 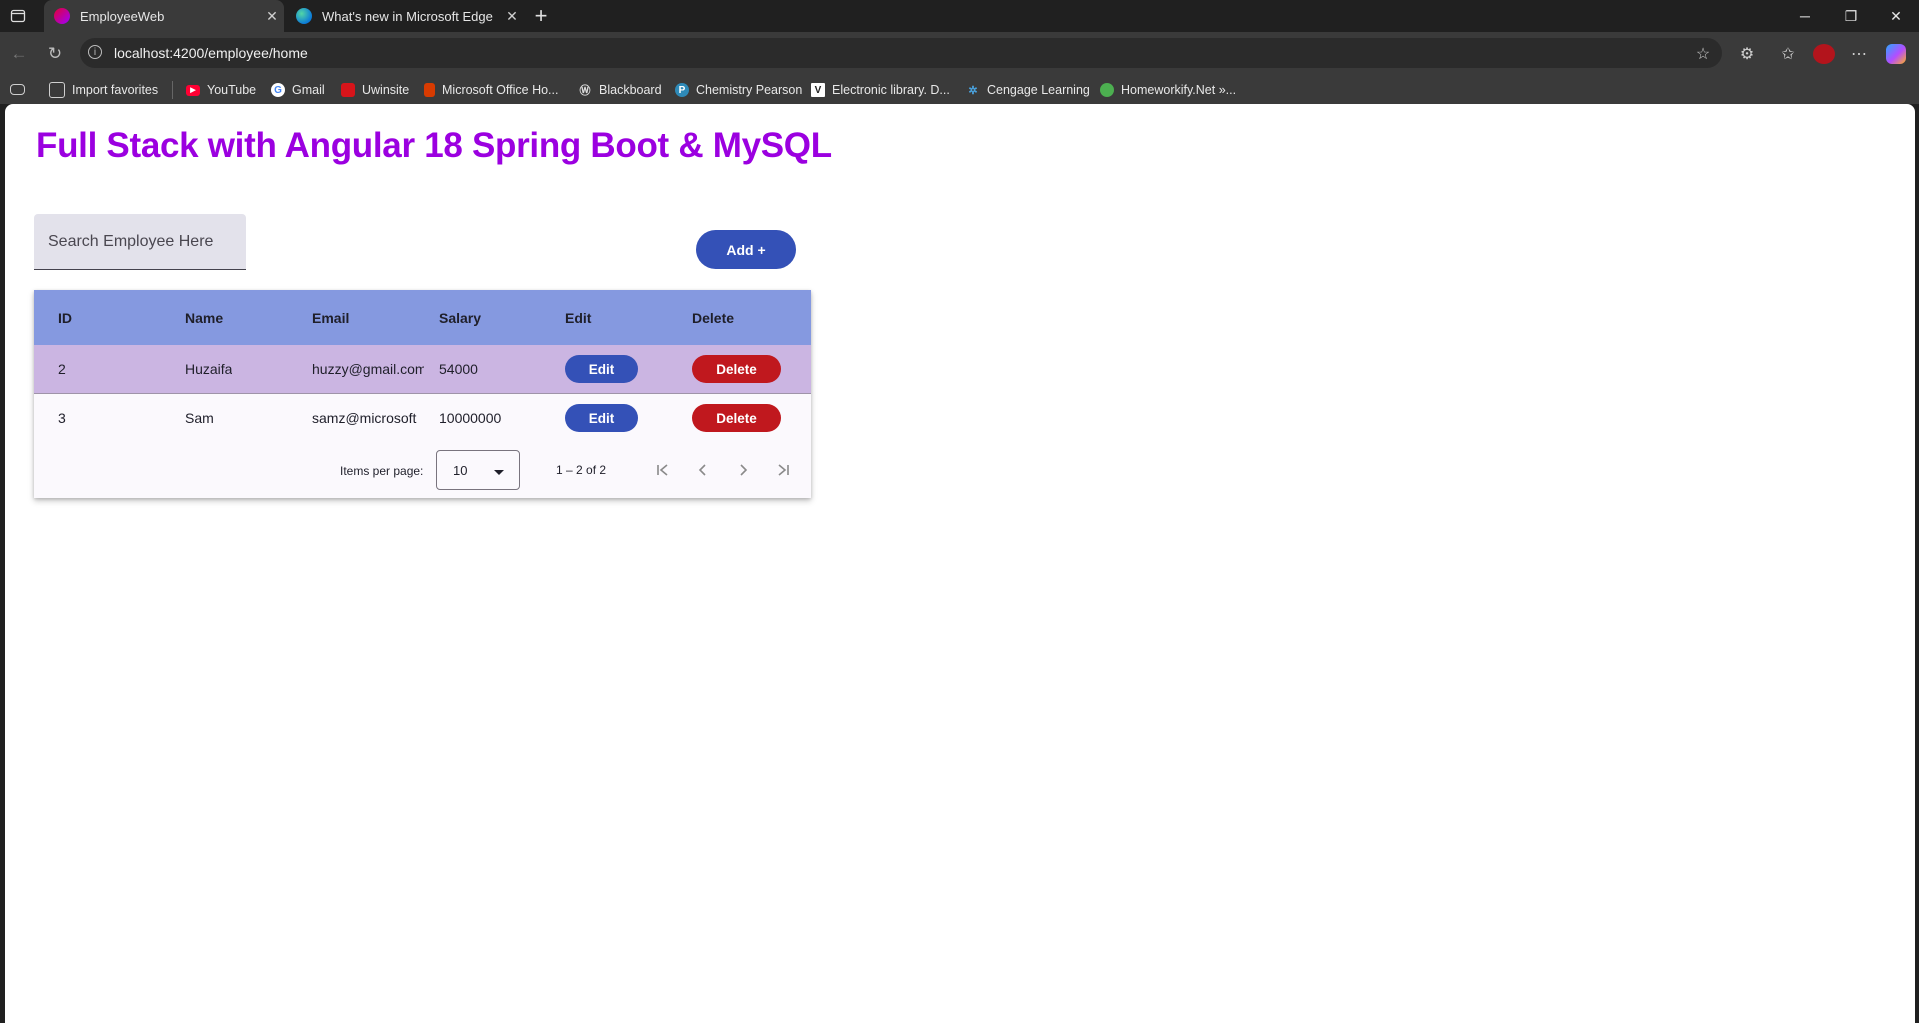 I want to click on bookmark-label: Blackboard, so click(x=630, y=90).